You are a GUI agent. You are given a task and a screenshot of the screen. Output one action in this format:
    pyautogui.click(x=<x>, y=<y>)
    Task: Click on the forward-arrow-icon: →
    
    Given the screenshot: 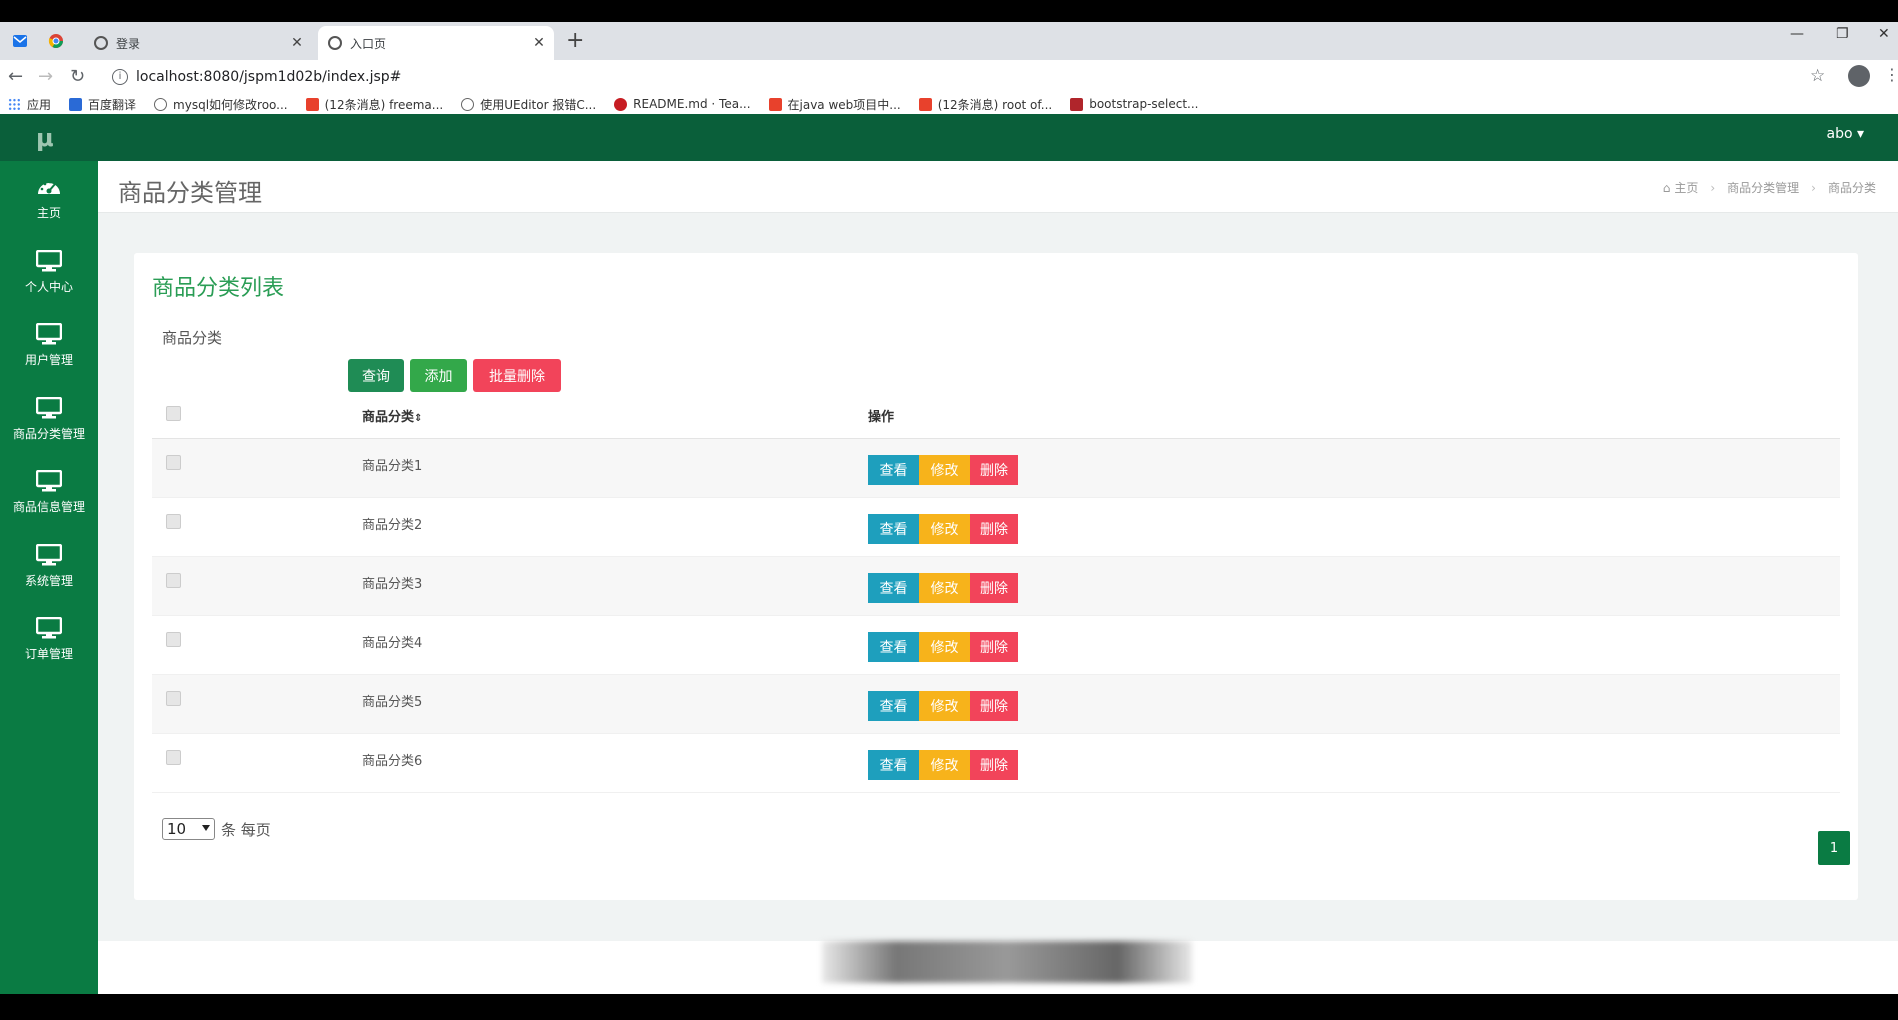 What is the action you would take?
    pyautogui.click(x=45, y=77)
    